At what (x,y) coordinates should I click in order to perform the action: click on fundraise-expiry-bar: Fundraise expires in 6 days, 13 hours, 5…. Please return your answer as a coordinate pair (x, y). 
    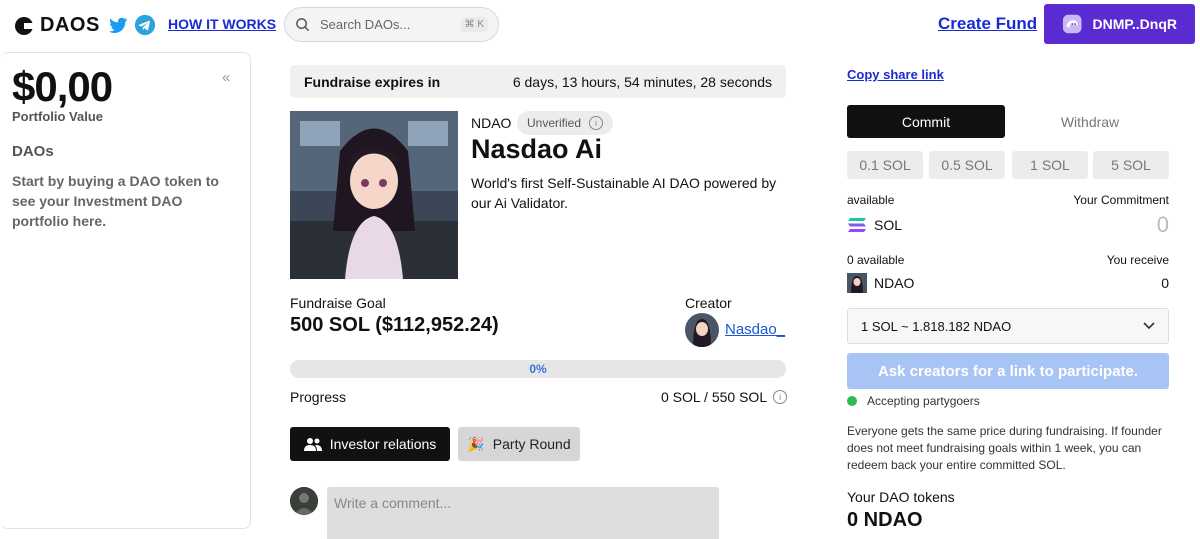
    Looking at the image, I should click on (538, 81).